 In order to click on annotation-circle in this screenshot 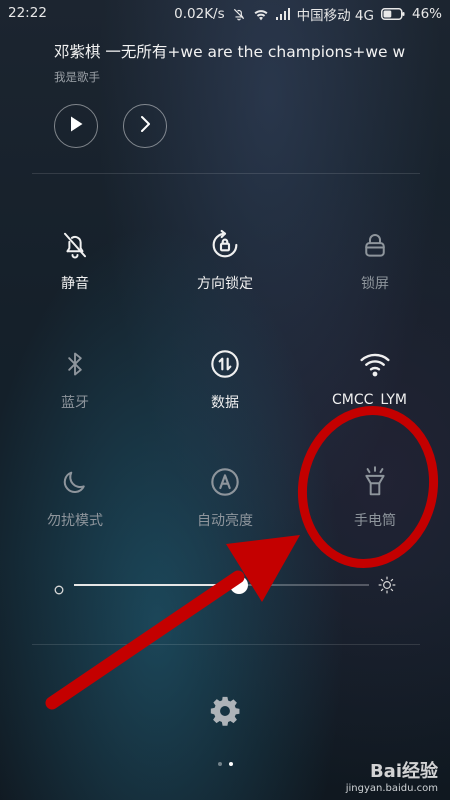, I will do `click(368, 487)`.